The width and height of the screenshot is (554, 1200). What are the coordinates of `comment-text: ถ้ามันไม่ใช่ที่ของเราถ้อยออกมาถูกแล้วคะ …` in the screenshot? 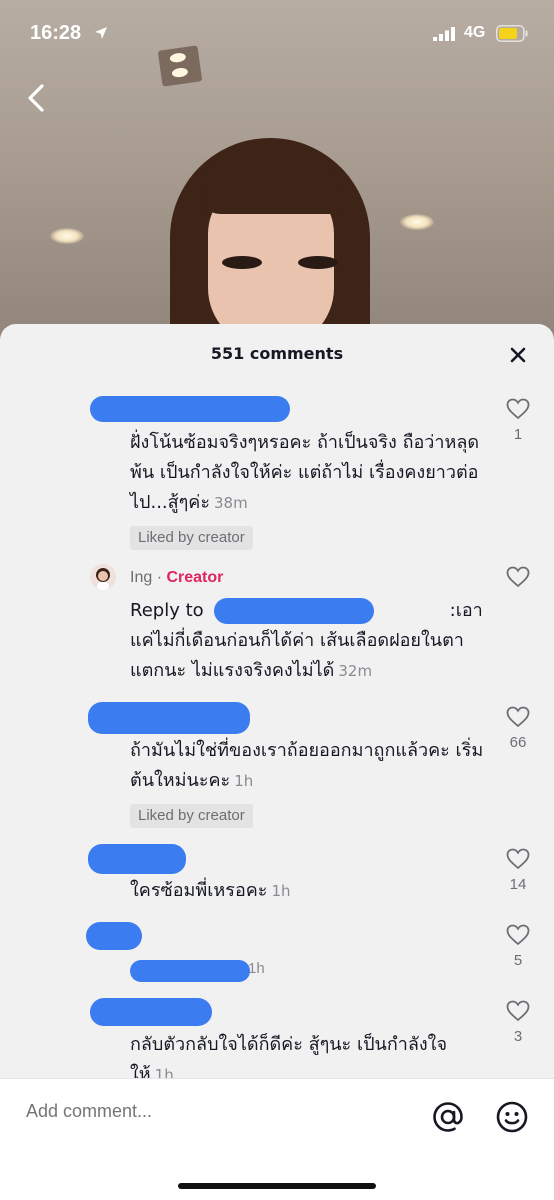 It's located at (310, 766).